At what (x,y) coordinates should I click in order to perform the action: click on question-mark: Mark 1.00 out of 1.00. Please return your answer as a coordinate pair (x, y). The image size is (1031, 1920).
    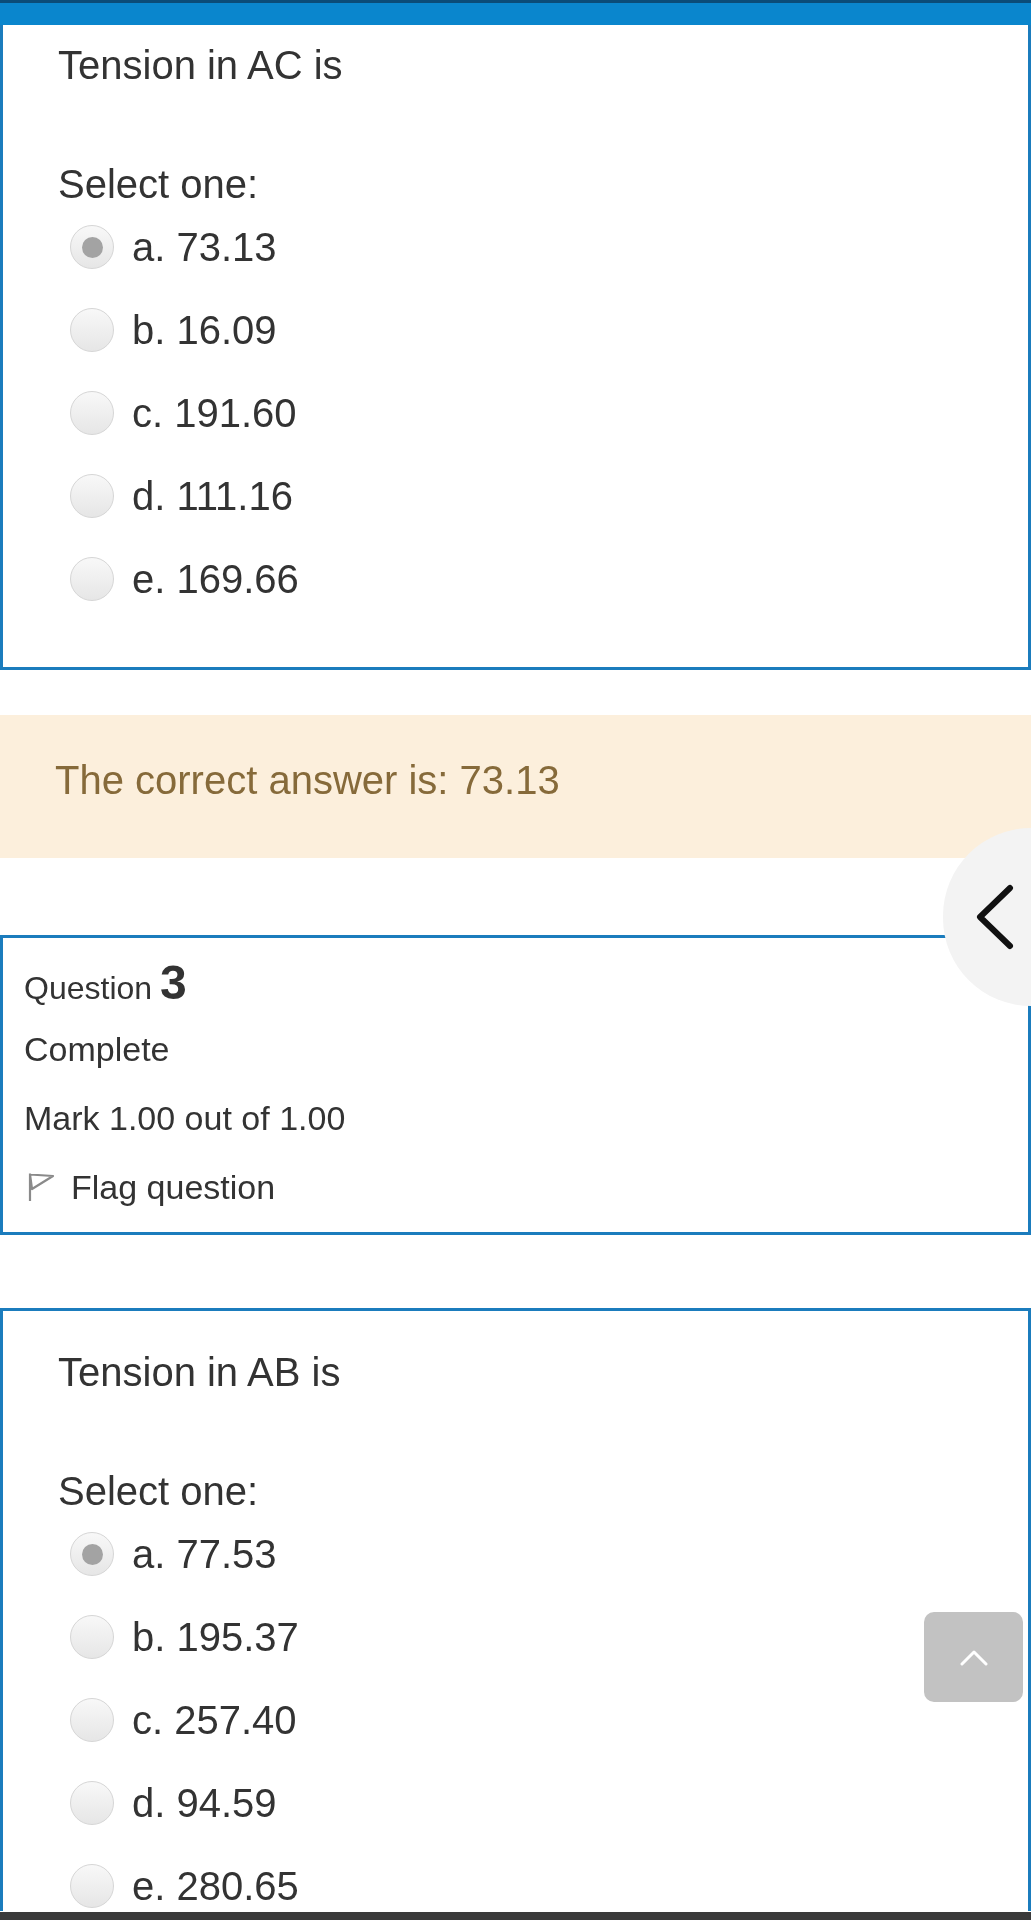
    Looking at the image, I should click on (185, 1118).